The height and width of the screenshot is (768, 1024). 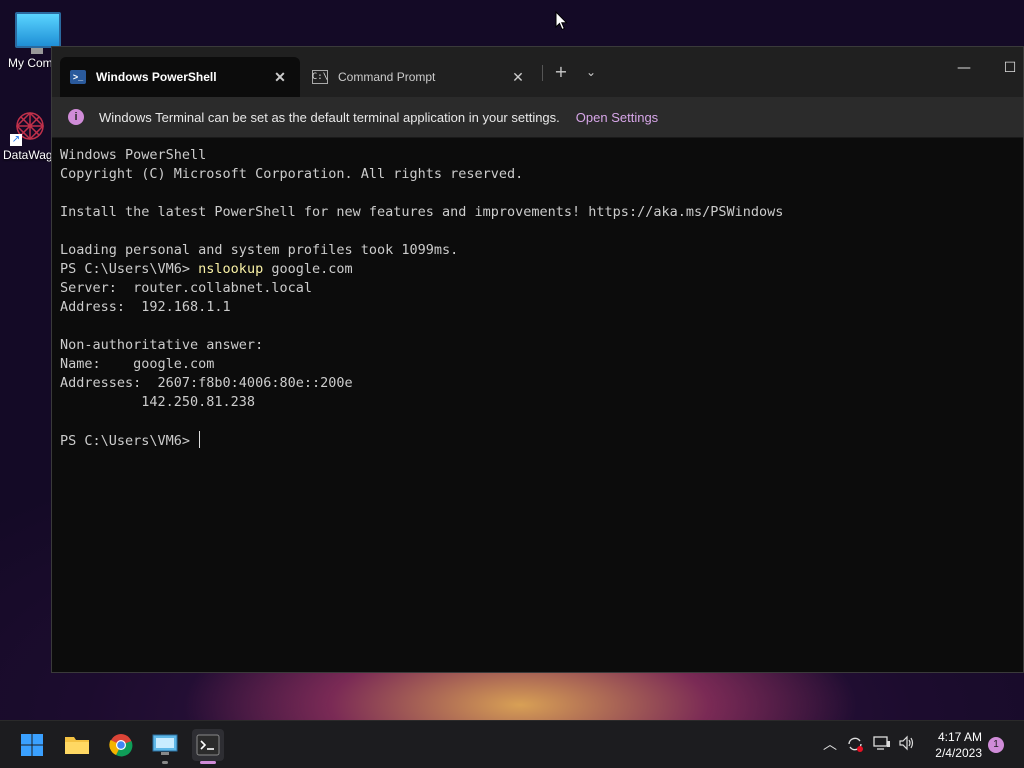 What do you see at coordinates (561, 21) in the screenshot?
I see `mouse-cursor-icon` at bounding box center [561, 21].